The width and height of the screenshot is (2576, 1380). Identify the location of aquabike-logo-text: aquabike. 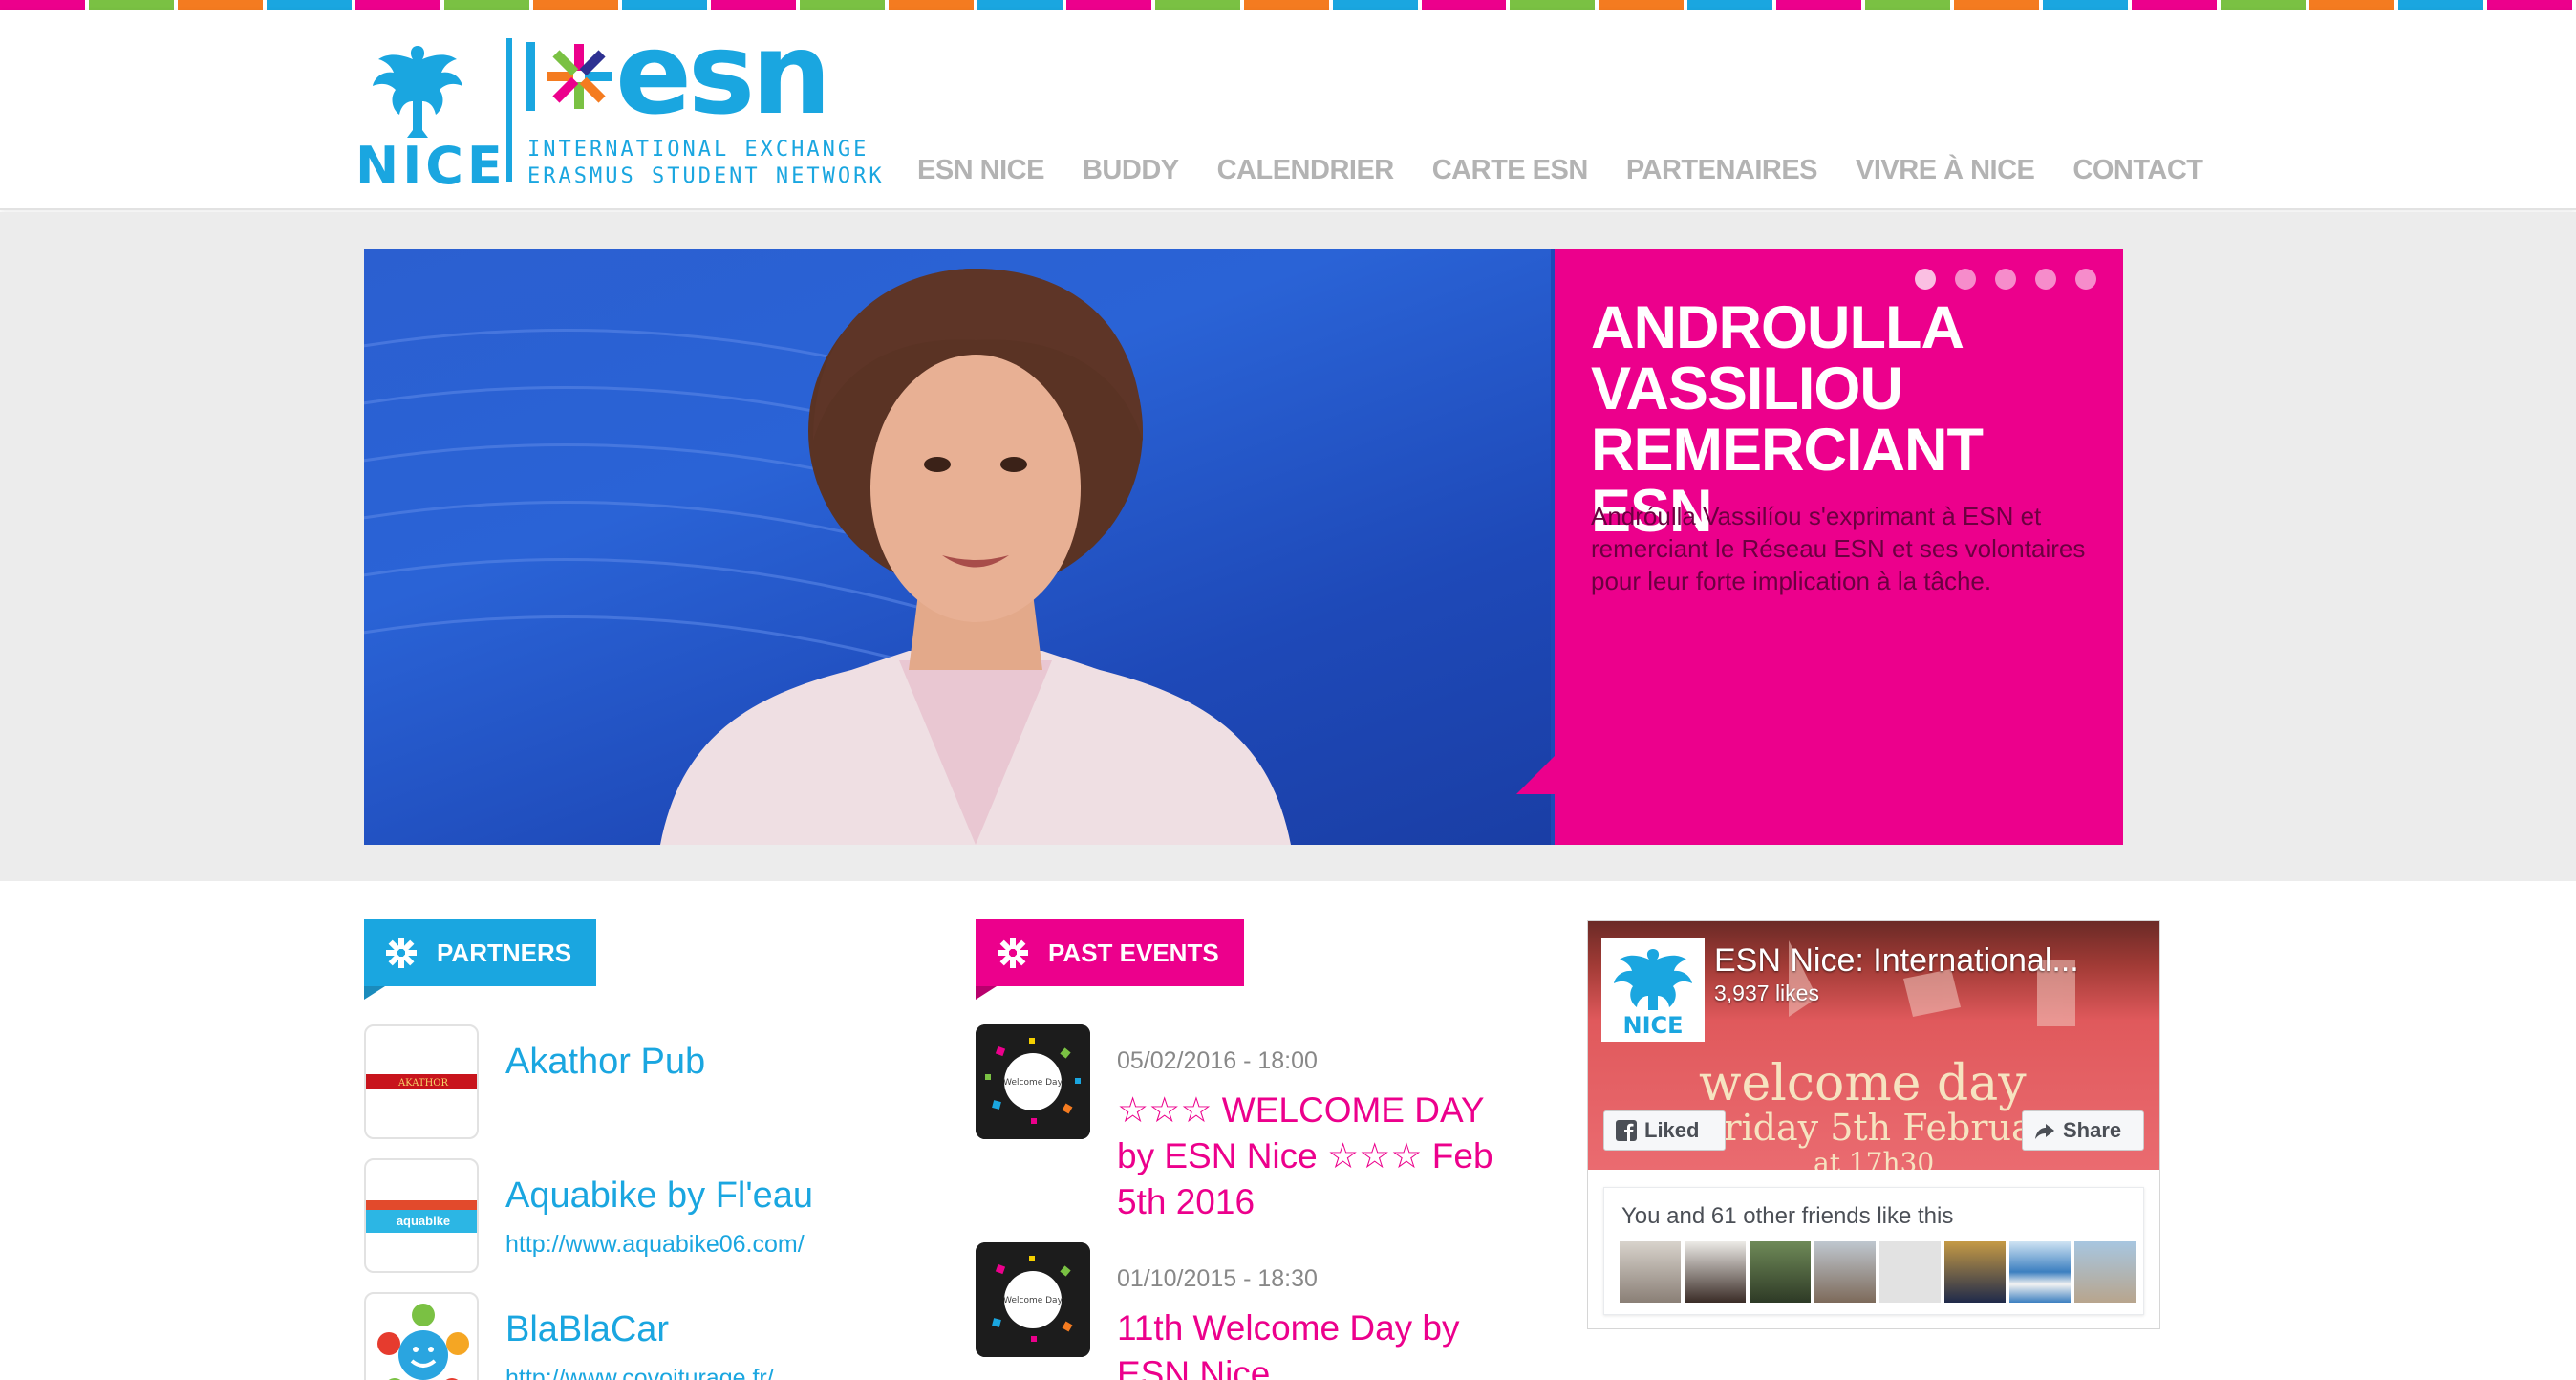
(423, 1221).